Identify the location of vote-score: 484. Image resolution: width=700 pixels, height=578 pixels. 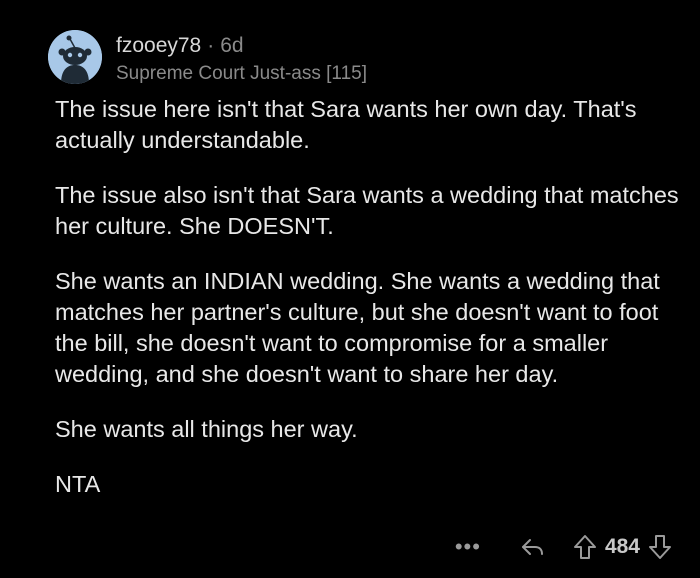
(622, 546).